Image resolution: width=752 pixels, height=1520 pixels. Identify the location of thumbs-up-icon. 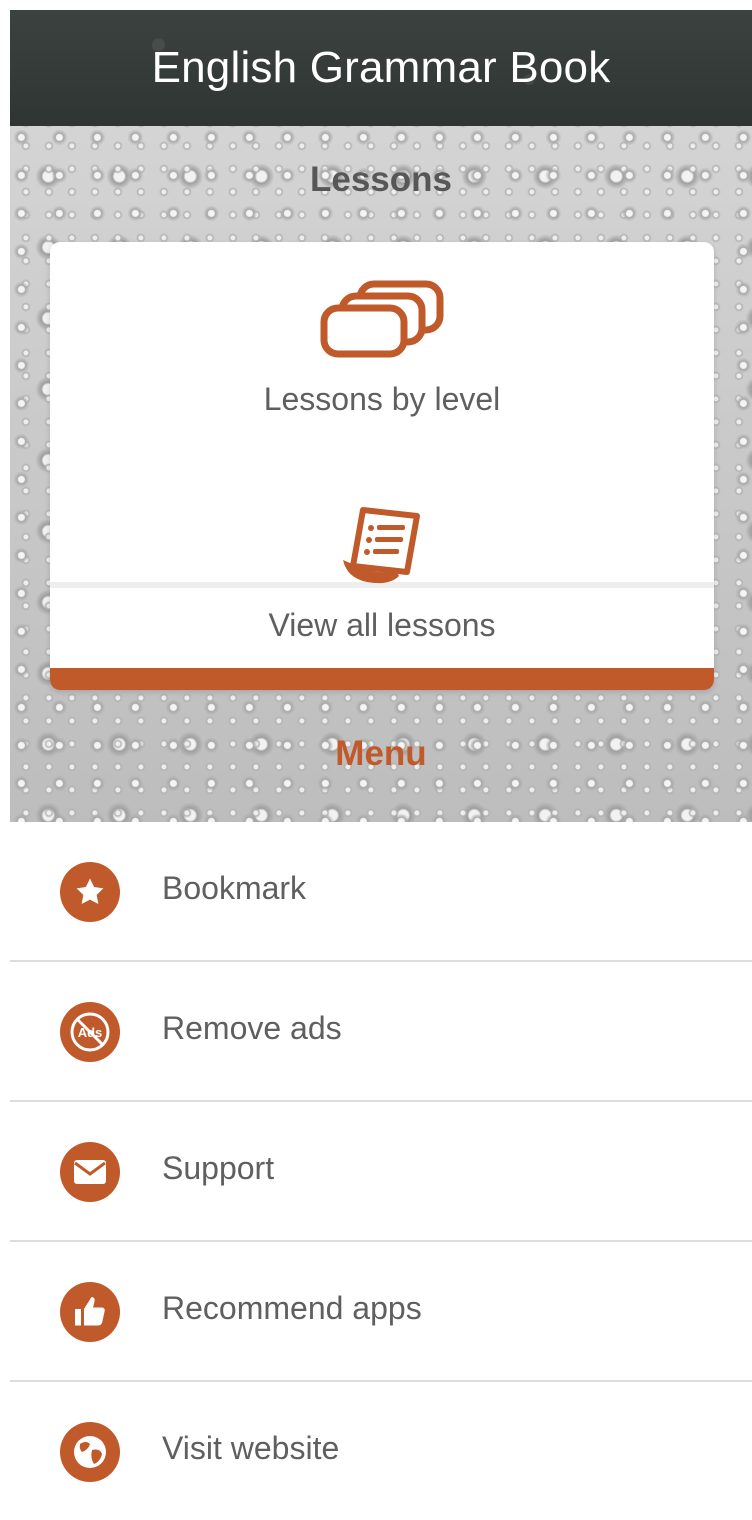
(90, 1312).